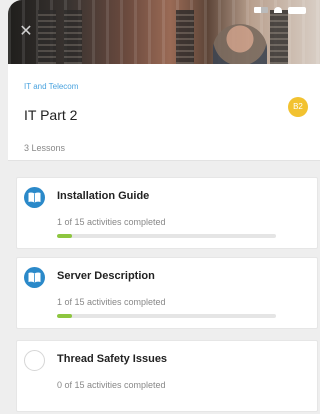 This screenshot has width=320, height=414. Describe the element at coordinates (106, 276) in the screenshot. I see `lesson-name: Server Description` at that location.